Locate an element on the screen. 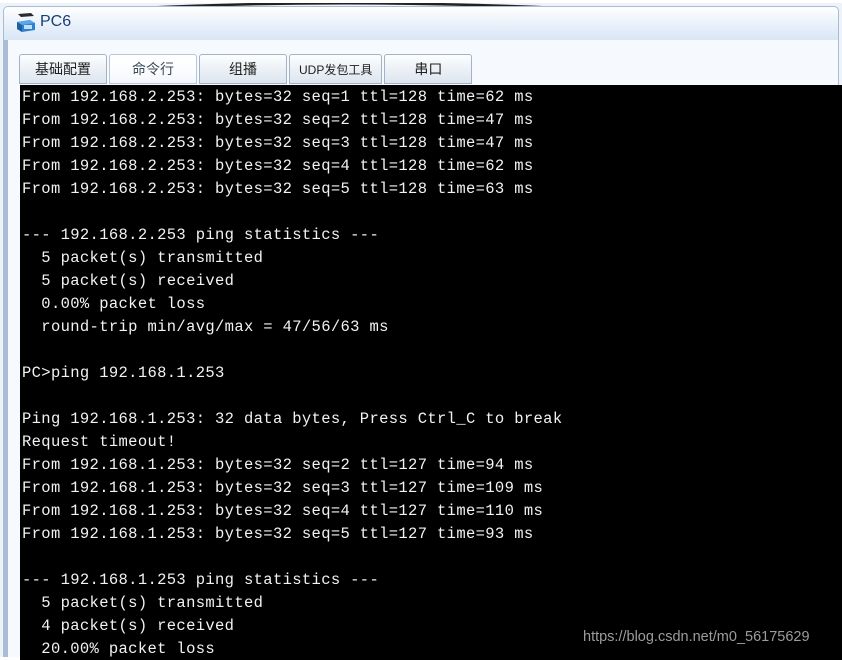  tab-4: 串口 is located at coordinates (428, 69).